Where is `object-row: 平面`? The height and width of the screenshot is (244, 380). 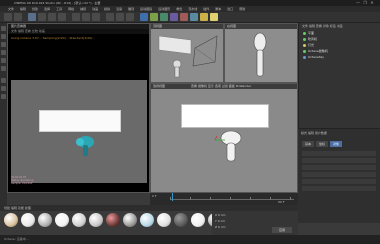
object-row: 平面 is located at coordinates (340, 33).